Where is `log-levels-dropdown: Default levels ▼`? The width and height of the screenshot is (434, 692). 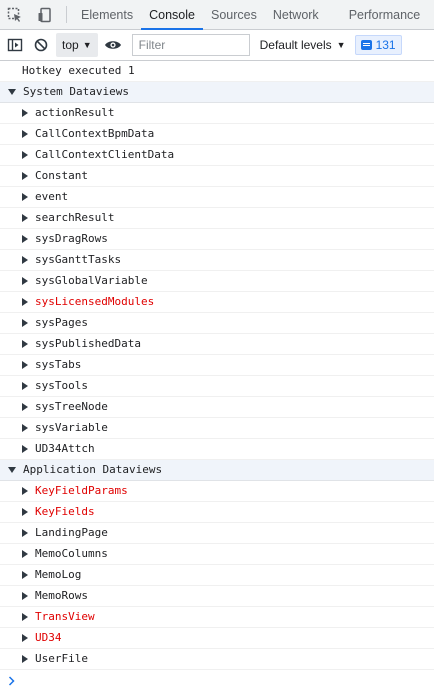 log-levels-dropdown: Default levels ▼ is located at coordinates (303, 45).